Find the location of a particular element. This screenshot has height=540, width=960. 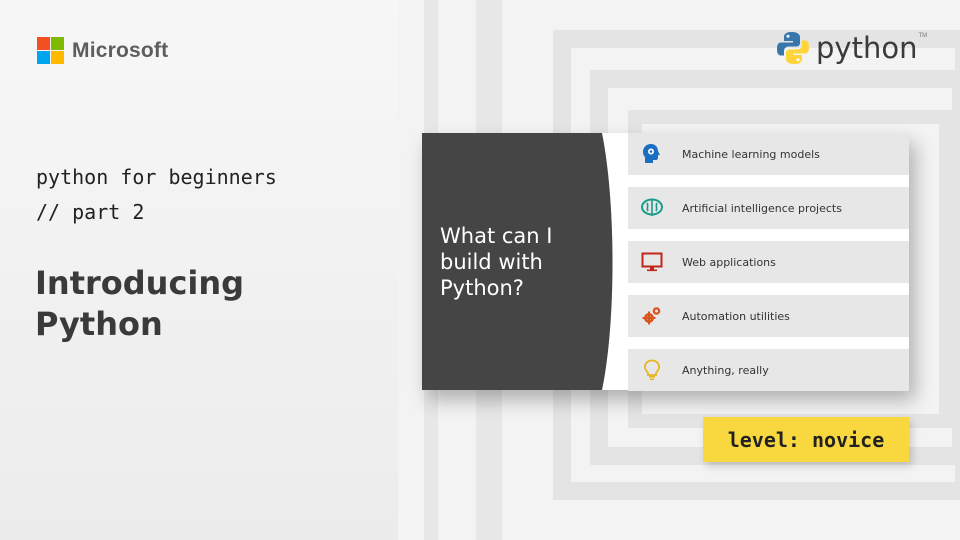

python-snake-icon is located at coordinates (793, 48).